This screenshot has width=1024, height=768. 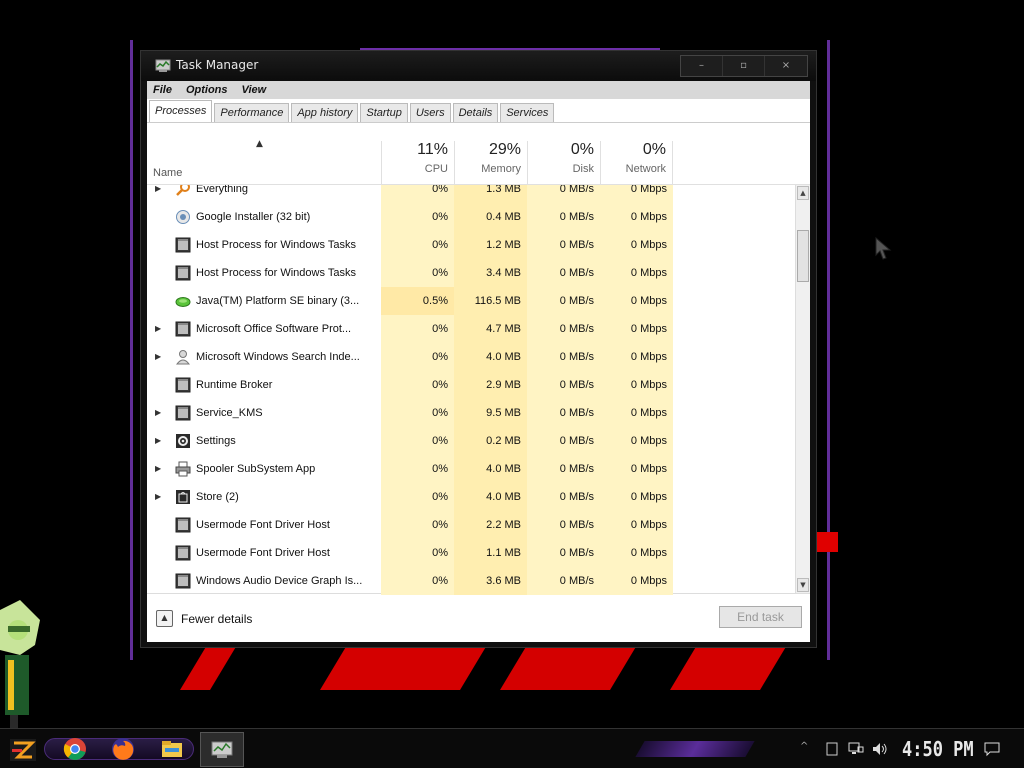 I want to click on tab-processes: Processes, so click(x=181, y=111).